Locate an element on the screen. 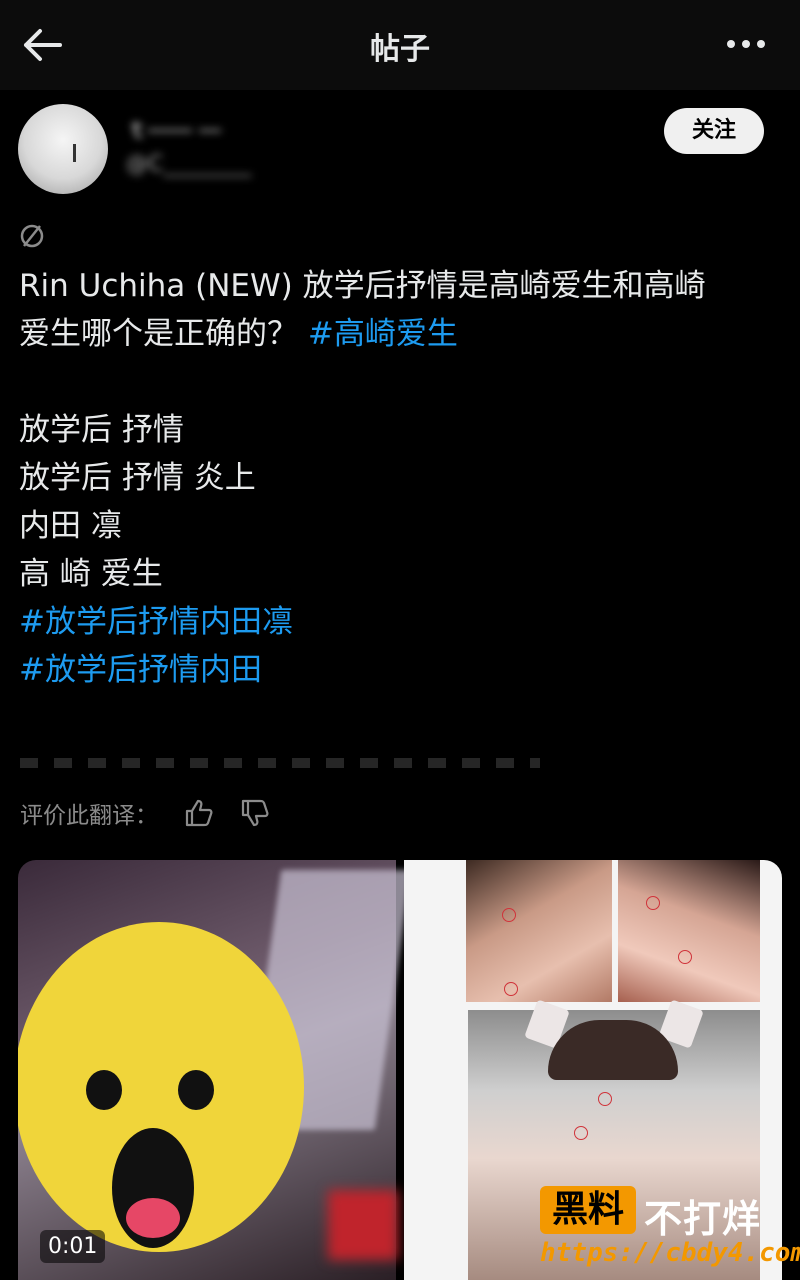 The height and width of the screenshot is (1280, 800). truncated-text-fade is located at coordinates (280, 763).